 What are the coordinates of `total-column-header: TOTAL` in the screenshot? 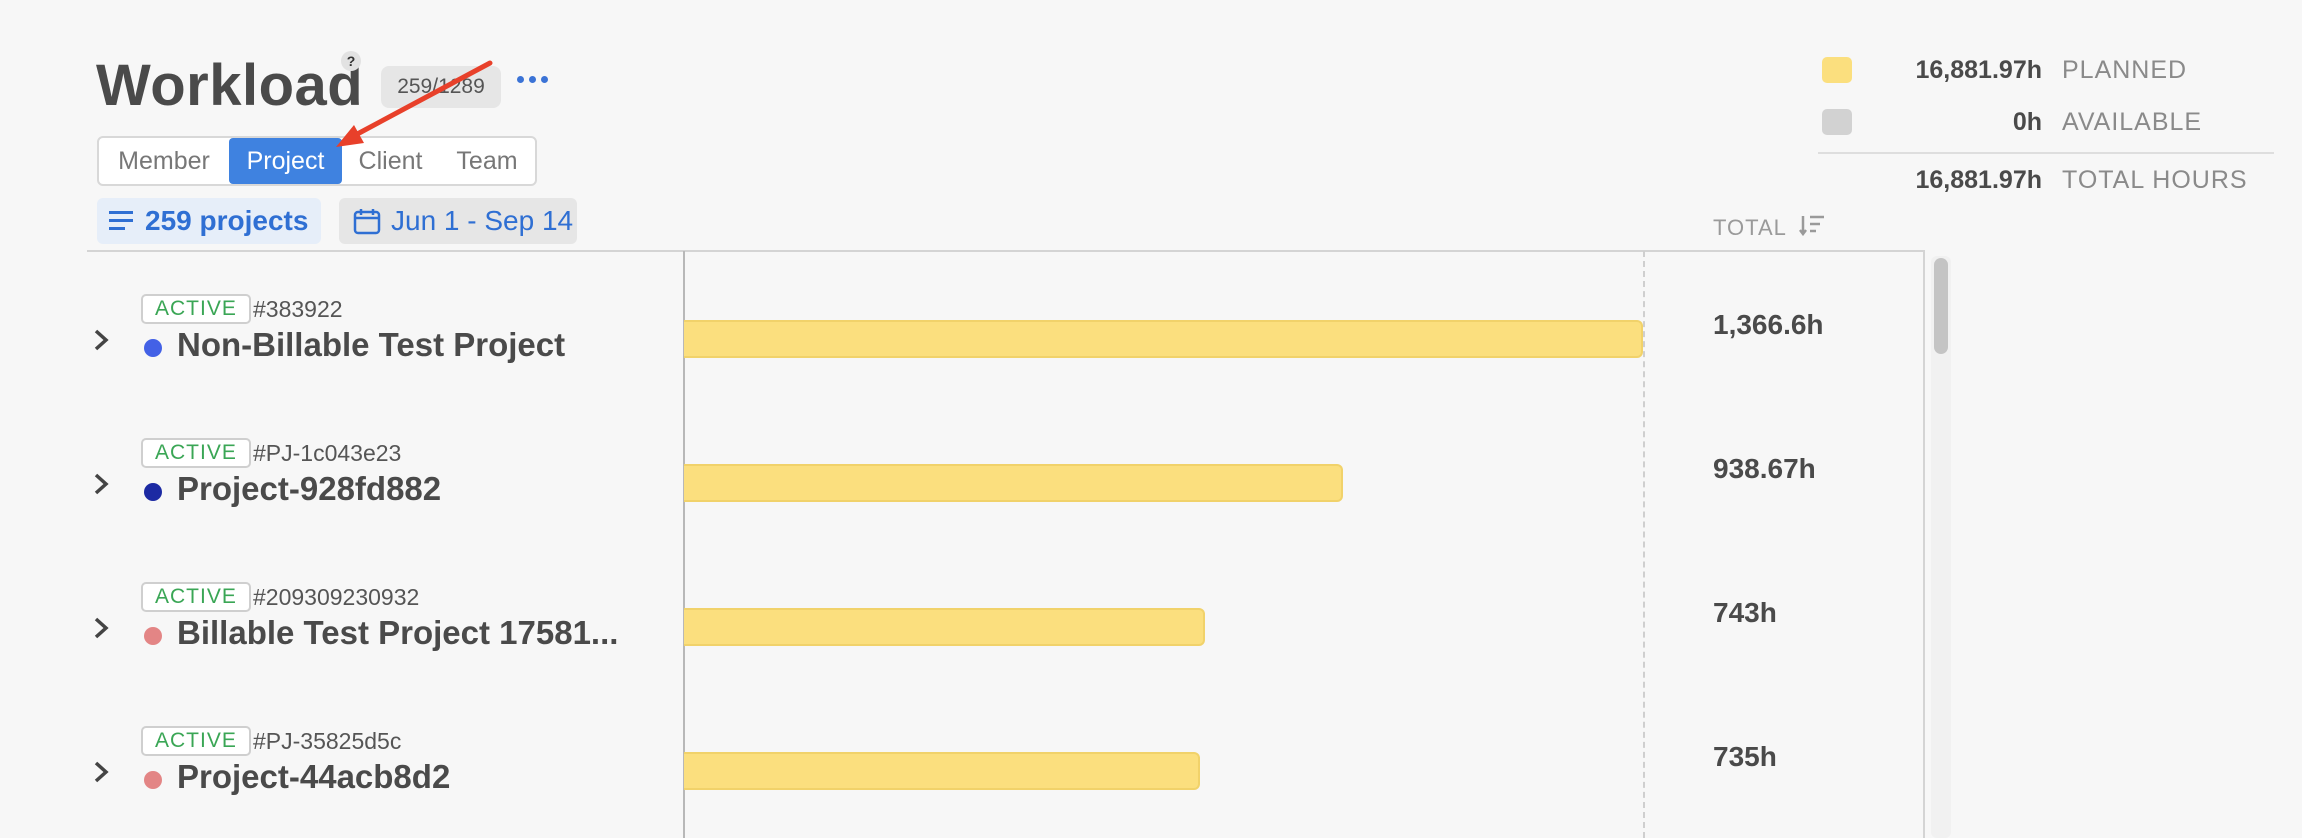 It's located at (1769, 228).